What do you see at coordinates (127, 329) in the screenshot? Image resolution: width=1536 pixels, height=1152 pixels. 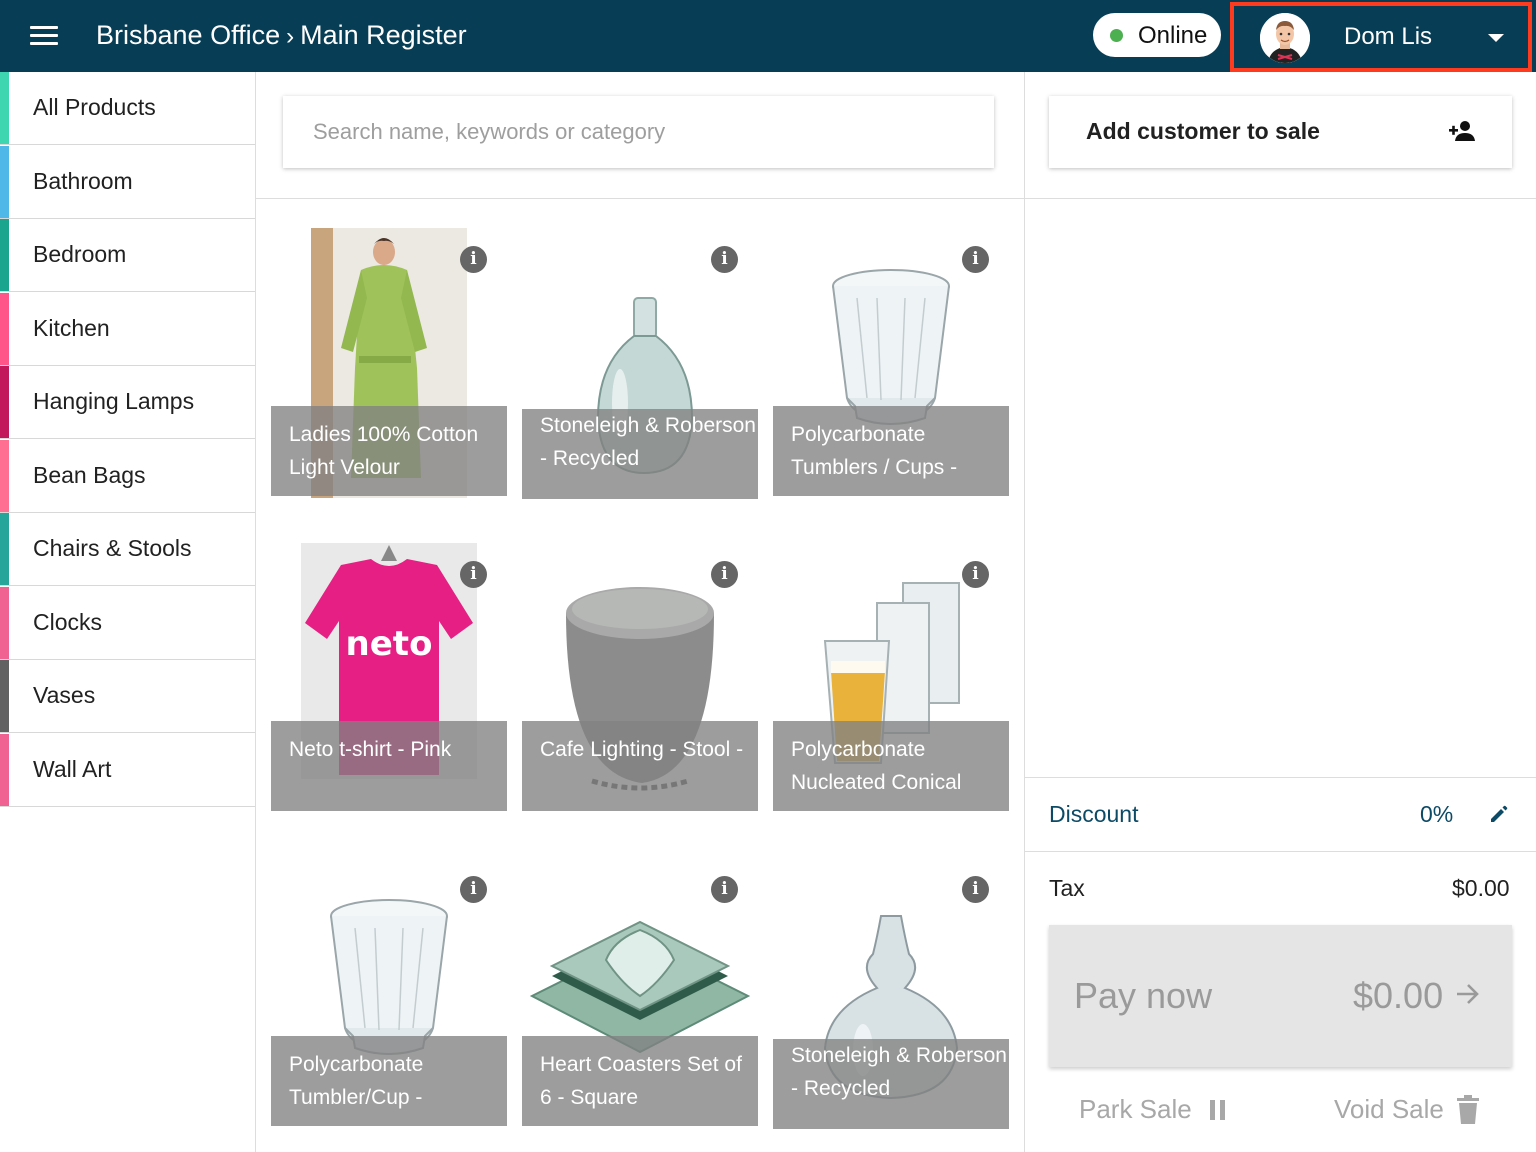 I see `sidebar-item: Kitchen` at bounding box center [127, 329].